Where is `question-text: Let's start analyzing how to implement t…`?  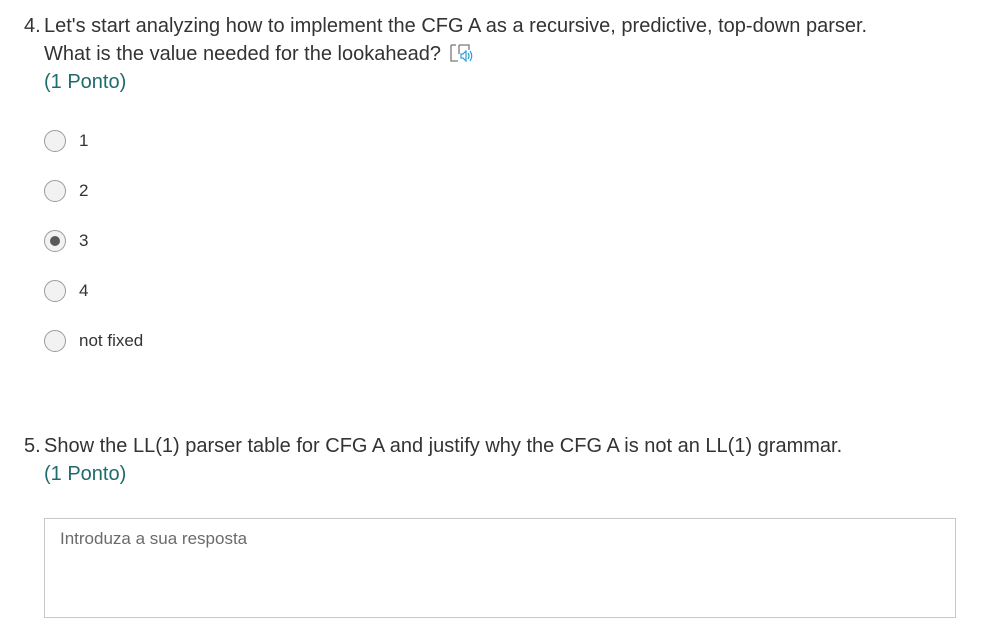 question-text: Let's start analyzing how to implement t… is located at coordinates (504, 40).